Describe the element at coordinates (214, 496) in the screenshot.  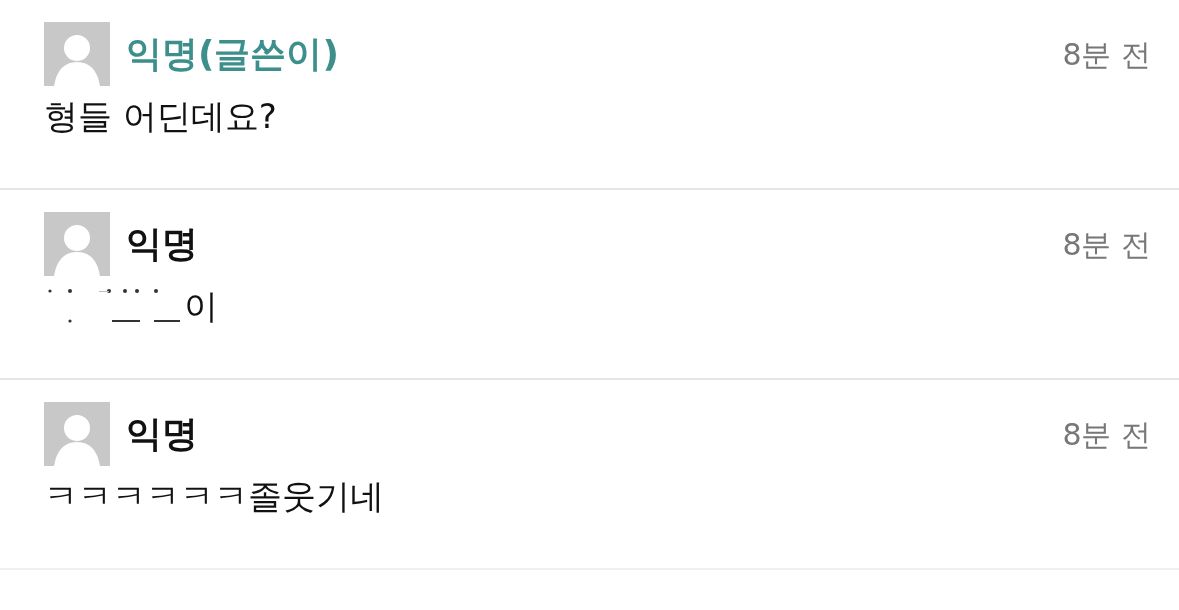
I see `comment-text: ㅋㅋㅋㅋㅋㅋ졸웃기네` at that location.